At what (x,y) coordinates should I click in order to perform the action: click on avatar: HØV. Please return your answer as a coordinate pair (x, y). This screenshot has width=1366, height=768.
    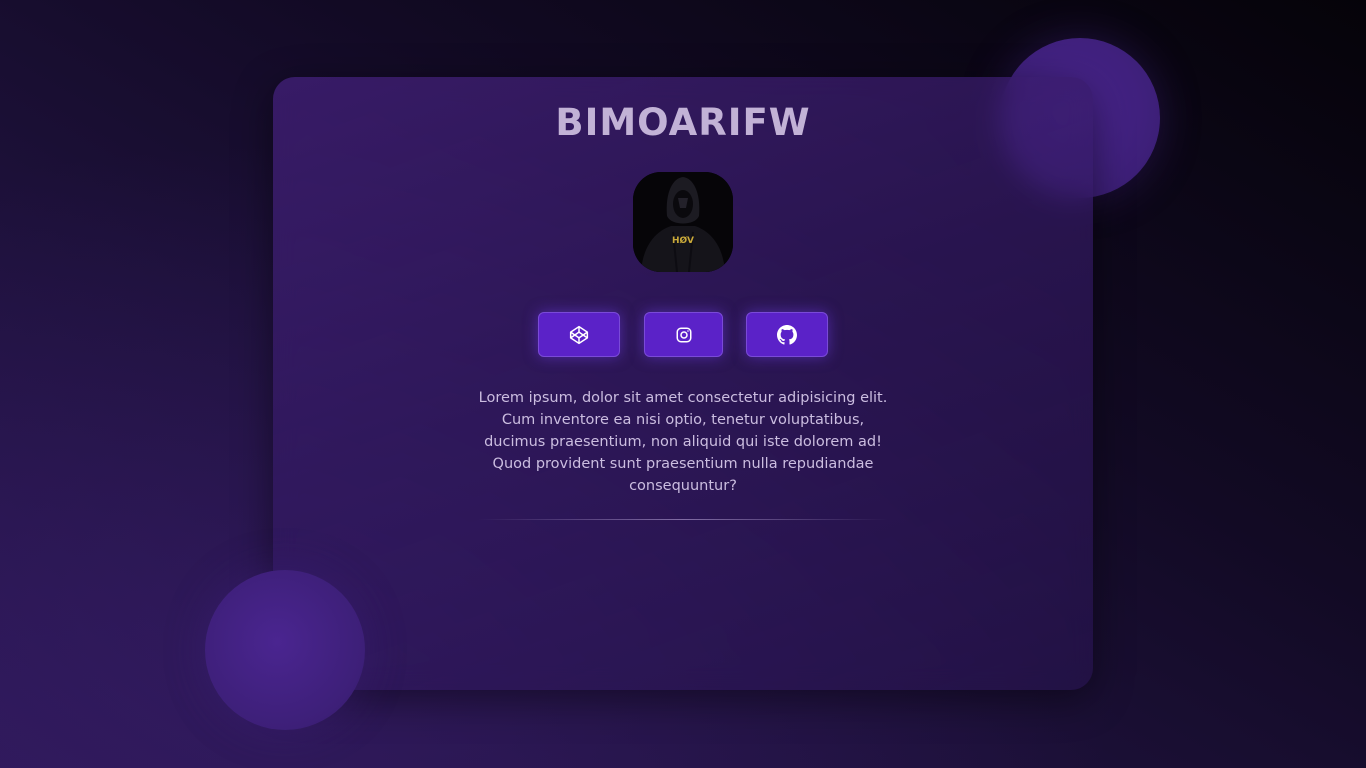
    Looking at the image, I should click on (683, 222).